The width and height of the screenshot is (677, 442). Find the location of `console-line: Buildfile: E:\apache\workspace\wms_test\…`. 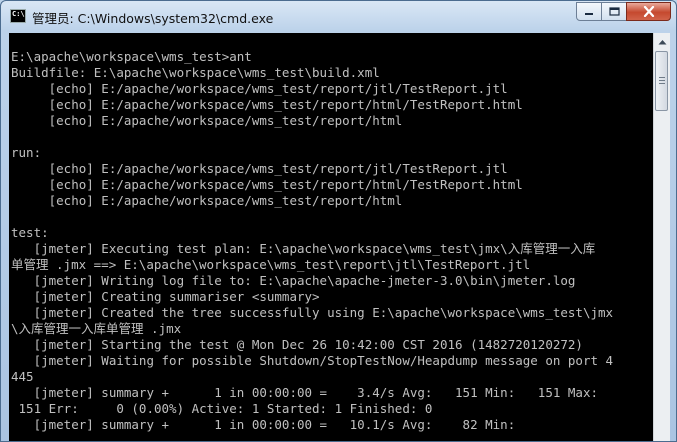

console-line: Buildfile: E:\apache\workspace\wms_test\… is located at coordinates (195, 72).